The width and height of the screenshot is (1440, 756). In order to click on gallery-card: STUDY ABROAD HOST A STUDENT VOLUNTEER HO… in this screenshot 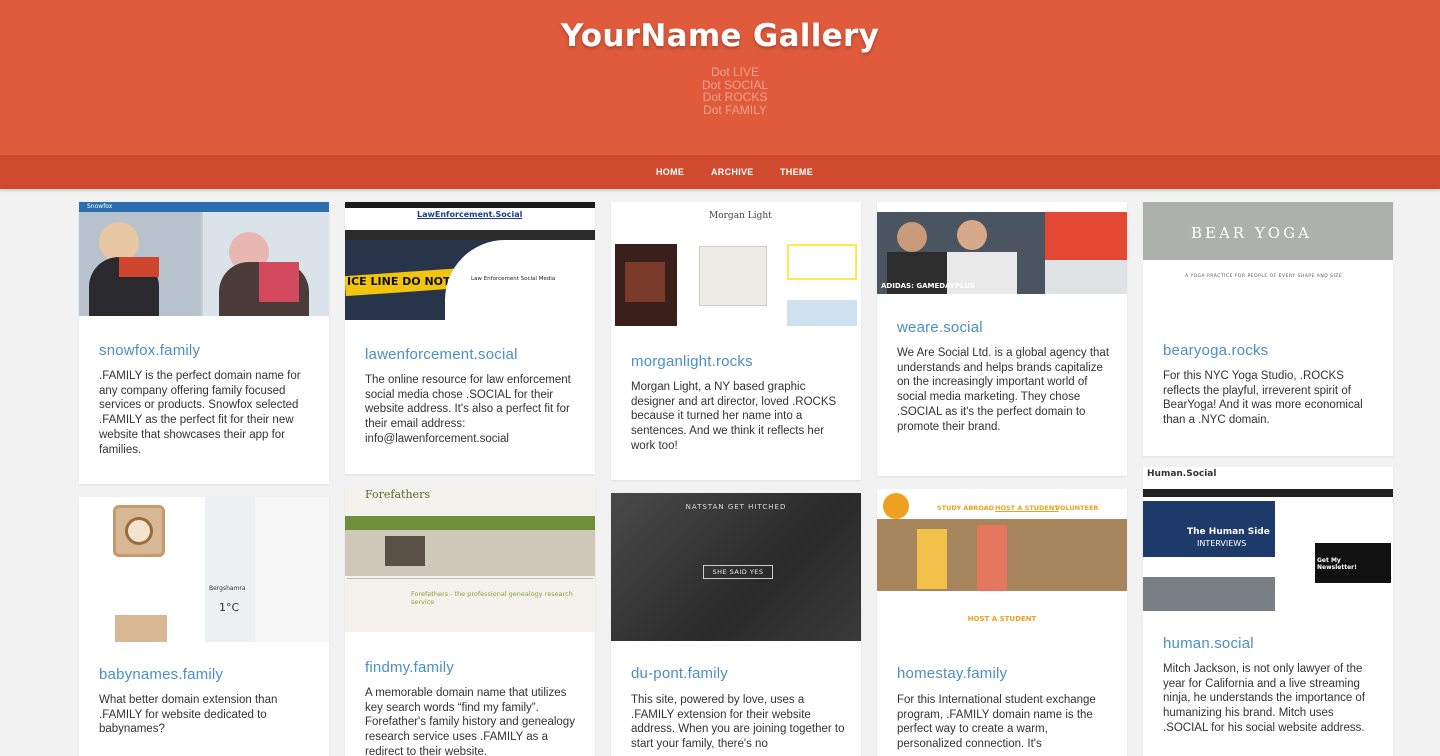, I will do `click(1002, 622)`.